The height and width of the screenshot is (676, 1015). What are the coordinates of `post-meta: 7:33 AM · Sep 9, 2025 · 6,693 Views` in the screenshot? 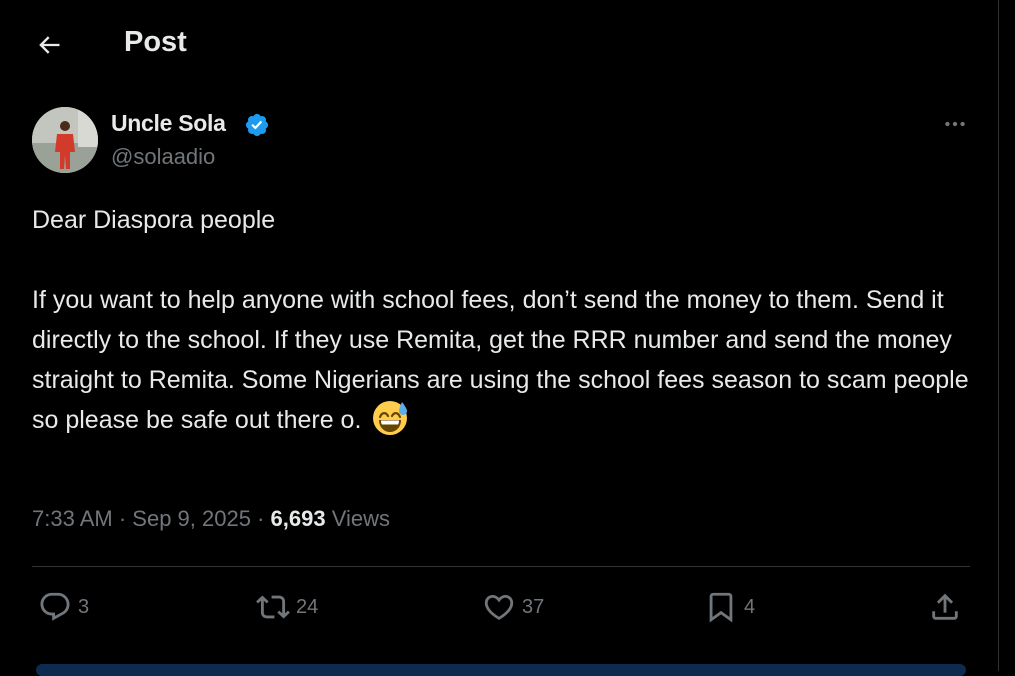 It's located at (211, 519).